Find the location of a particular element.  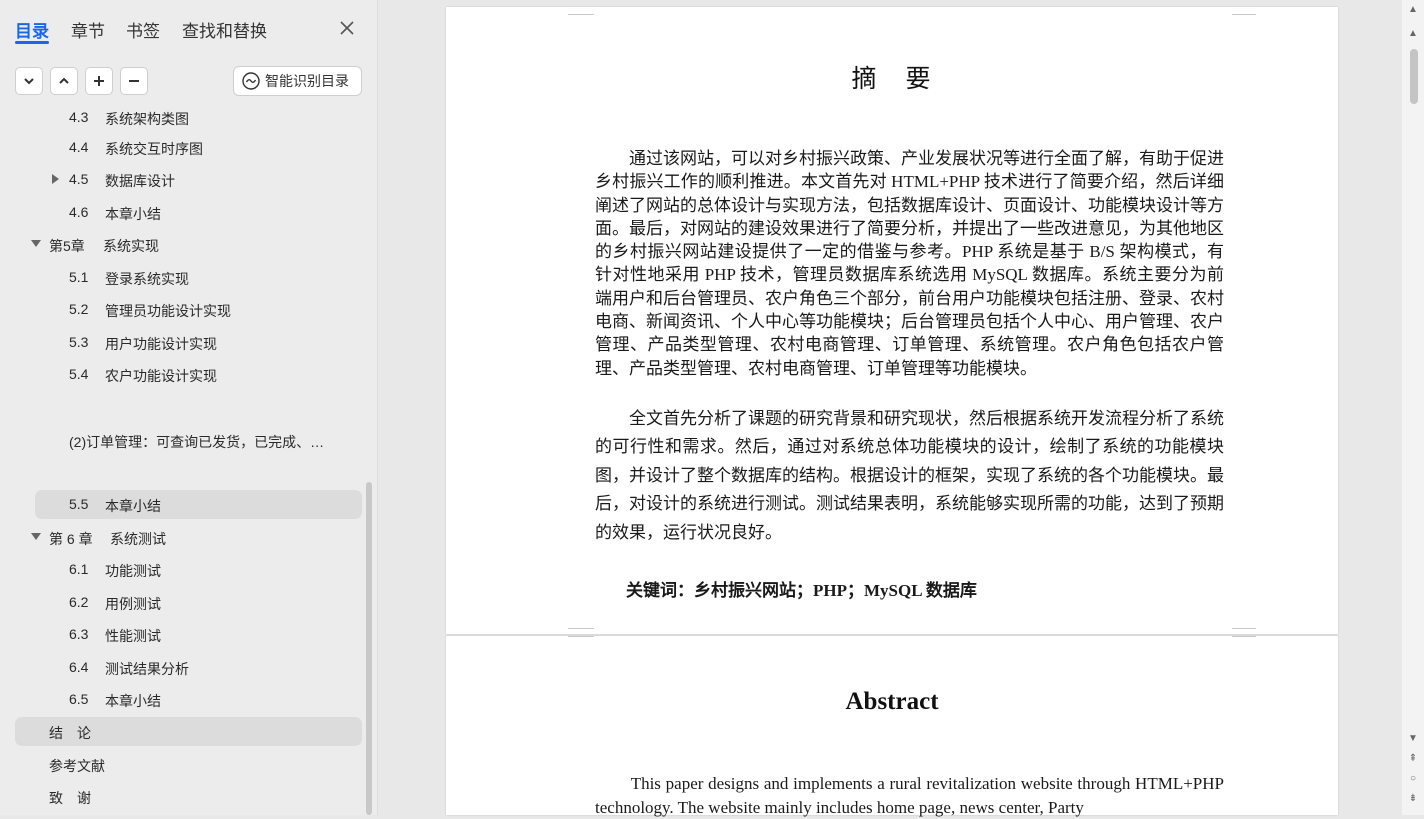

remove-entry-button is located at coordinates (134, 81).